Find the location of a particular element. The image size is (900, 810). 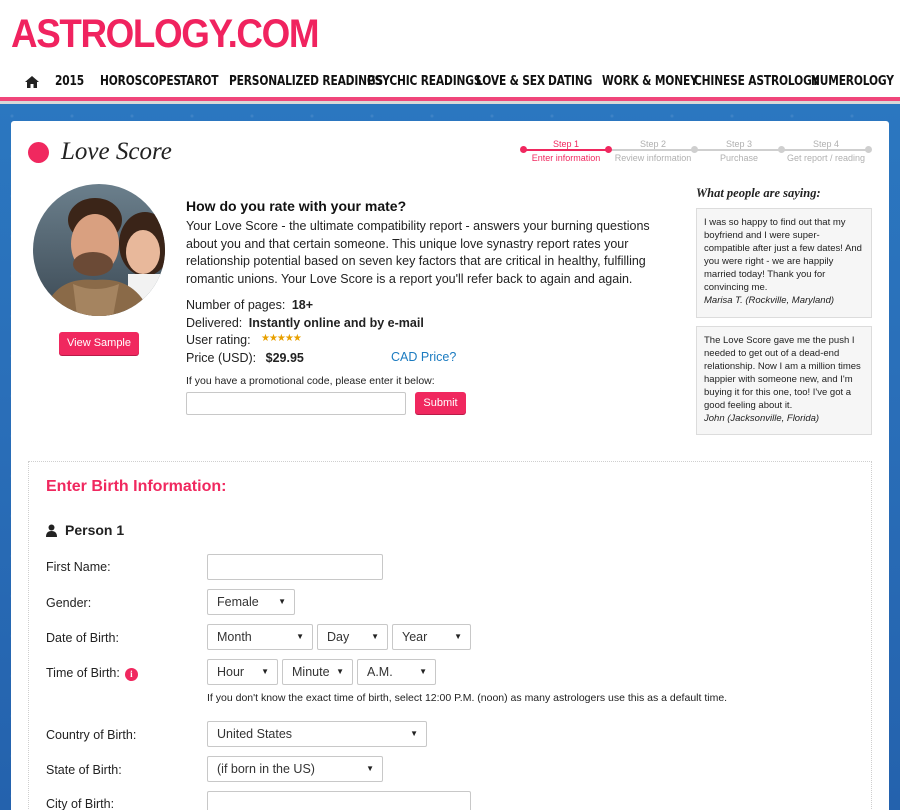

rating-label: User rating: is located at coordinates (218, 340).